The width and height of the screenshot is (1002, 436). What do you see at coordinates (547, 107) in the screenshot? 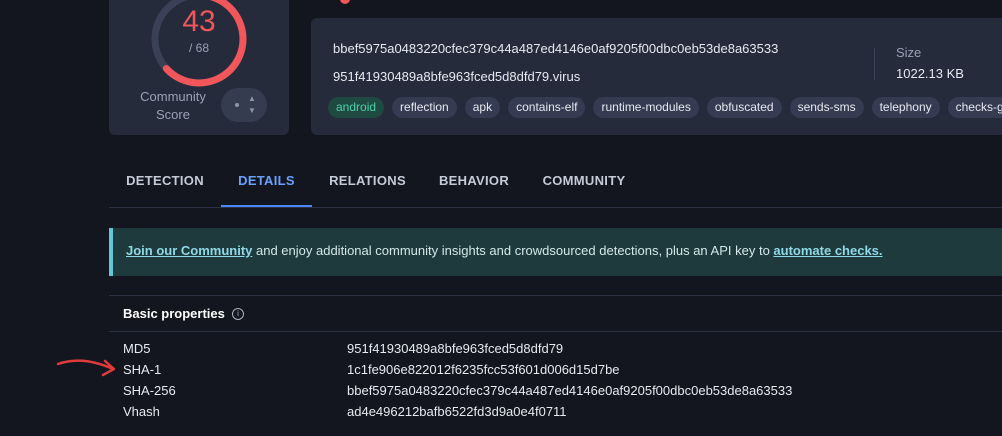
I see `tag-contains-elf: contains-elf` at bounding box center [547, 107].